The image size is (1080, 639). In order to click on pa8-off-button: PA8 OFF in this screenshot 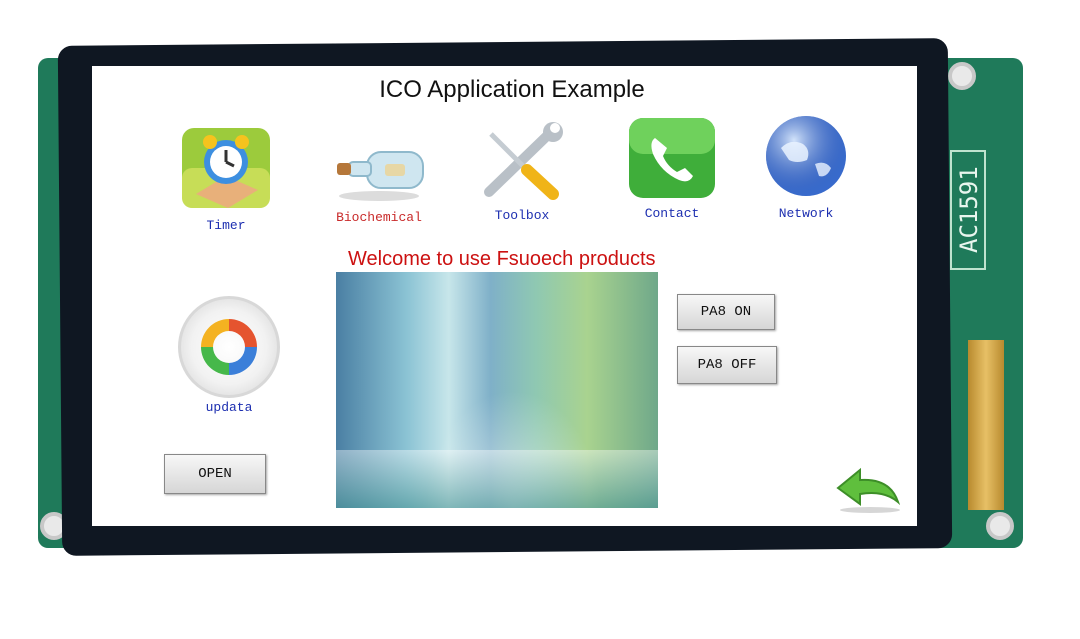, I will do `click(727, 365)`.